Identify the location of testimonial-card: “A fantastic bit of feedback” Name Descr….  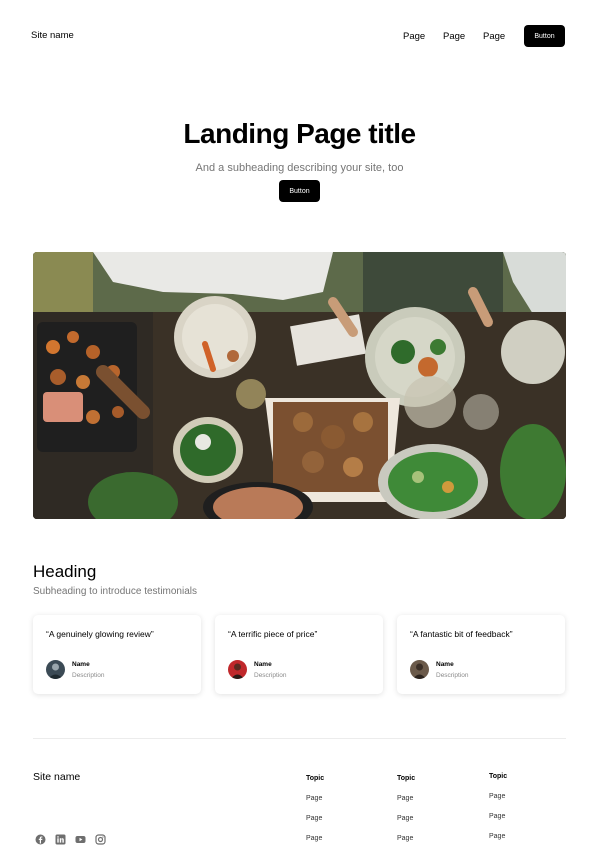
(481, 654).